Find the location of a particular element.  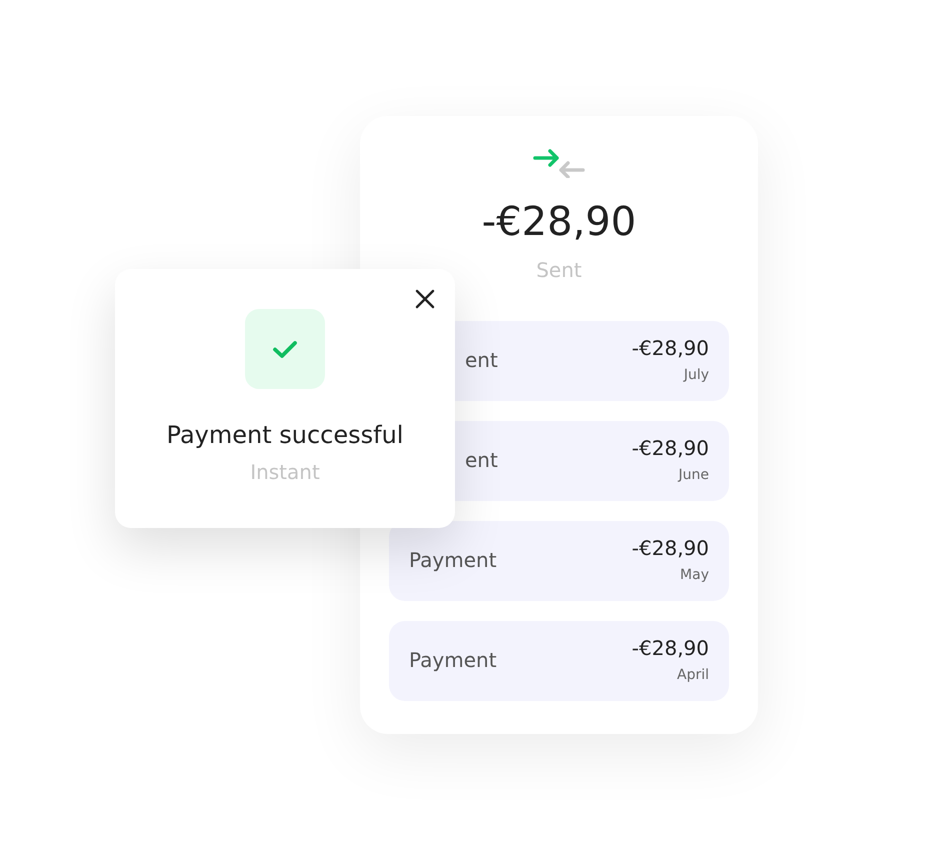

close-icon is located at coordinates (425, 299).